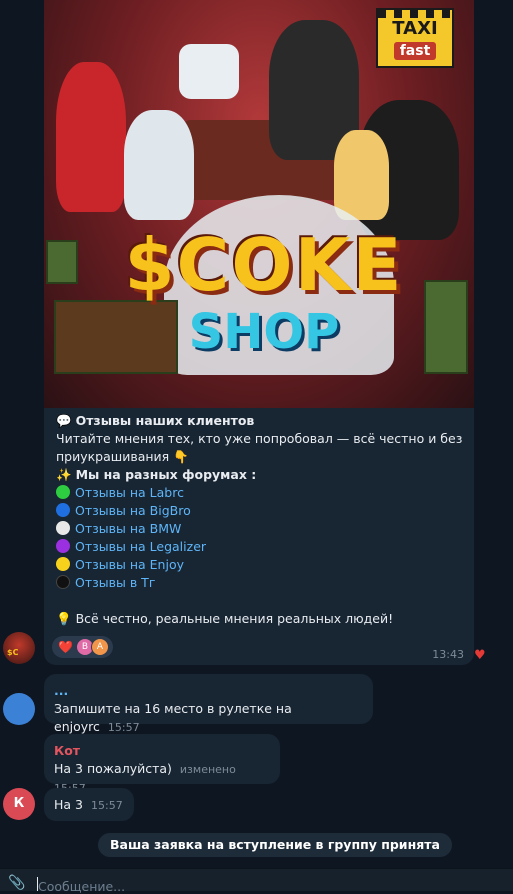 This screenshot has width=513, height=894. What do you see at coordinates (65, 647) in the screenshot?
I see `heart-icon: ❤️` at bounding box center [65, 647].